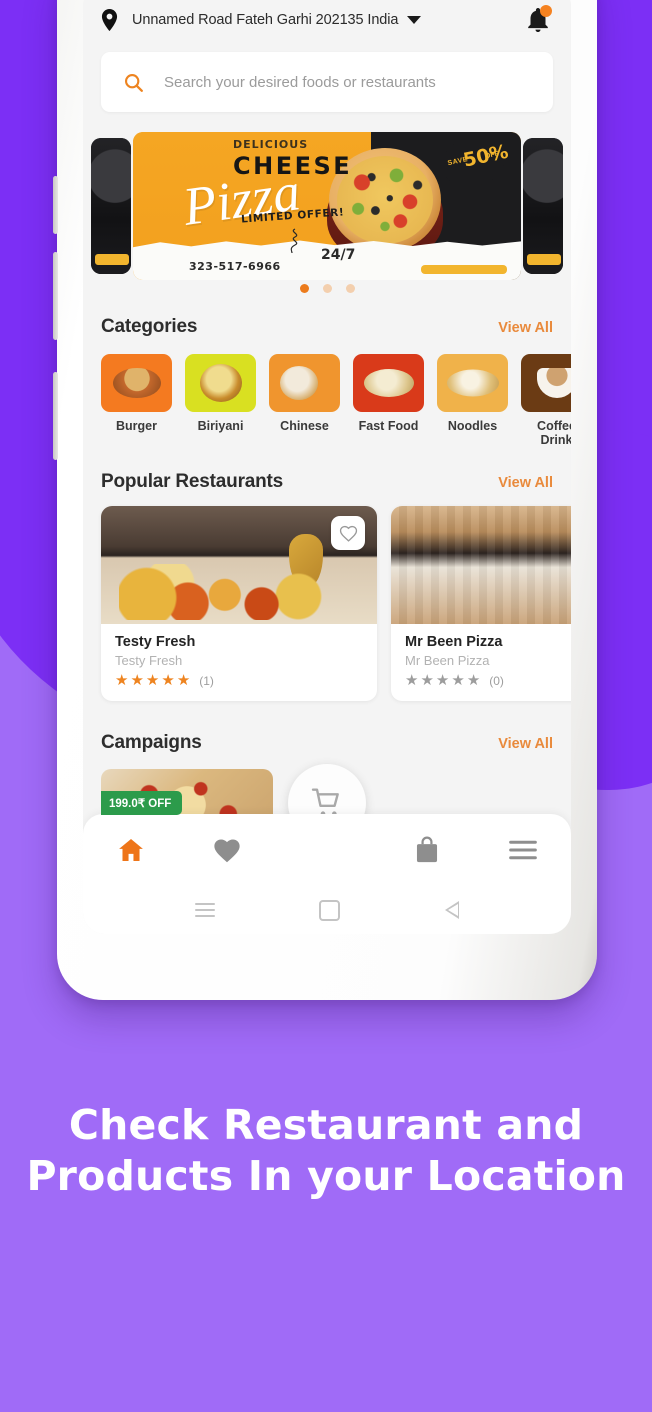 Image resolution: width=652 pixels, height=1412 pixels. What do you see at coordinates (338, 255) in the screenshot?
I see `banner-hours-text: 24/7` at bounding box center [338, 255].